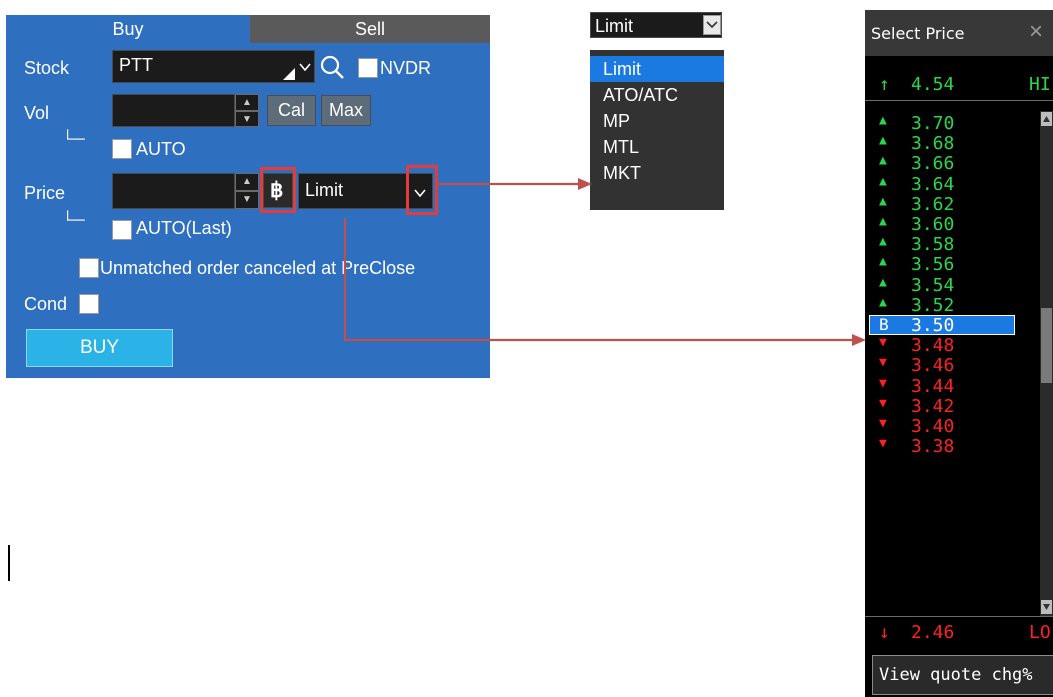 This screenshot has width=1053, height=697. What do you see at coordinates (37, 113) in the screenshot?
I see `vol-label: Vol` at bounding box center [37, 113].